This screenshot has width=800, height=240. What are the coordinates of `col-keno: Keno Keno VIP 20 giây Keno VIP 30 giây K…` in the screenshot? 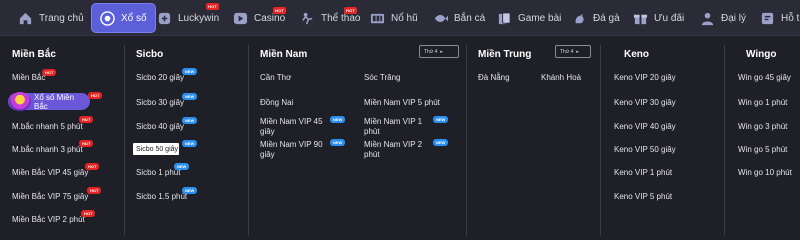 It's located at (662, 136).